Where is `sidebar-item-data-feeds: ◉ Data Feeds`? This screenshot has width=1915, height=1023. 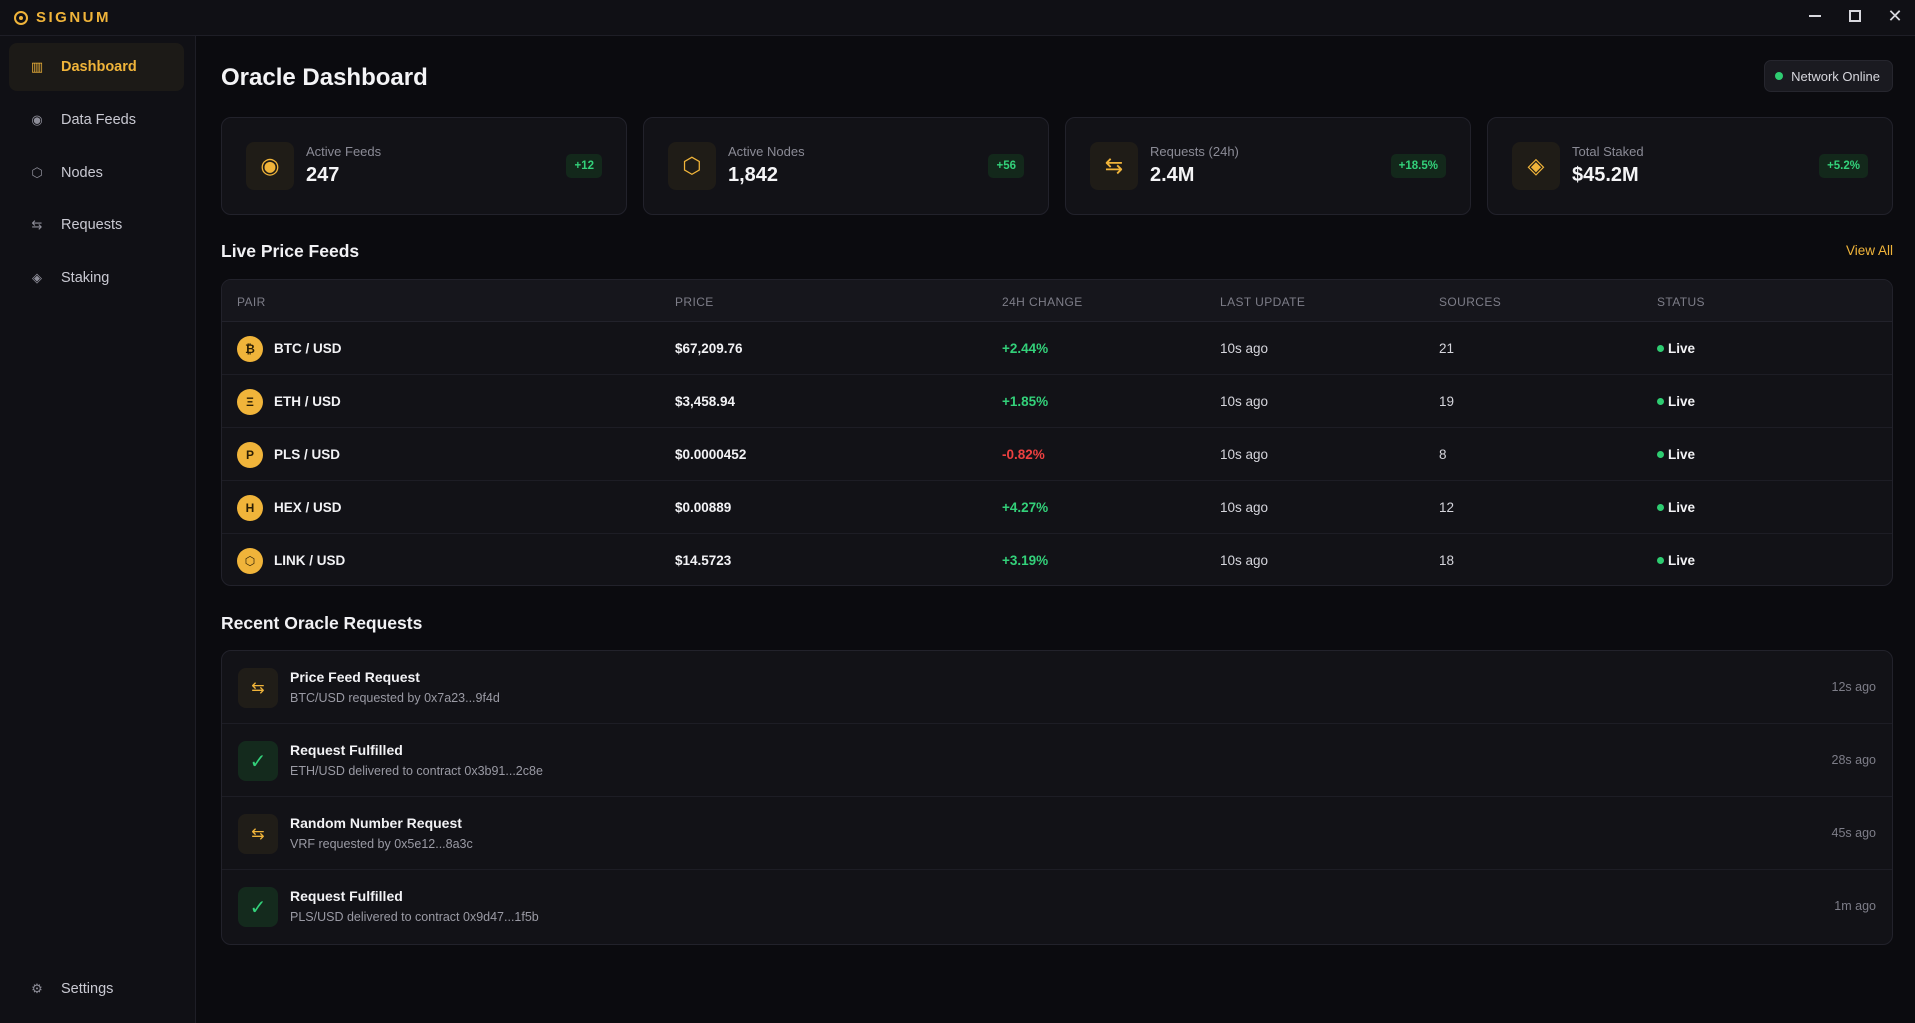
sidebar-item-data-feeds: ◉ Data Feeds is located at coordinates (96, 120).